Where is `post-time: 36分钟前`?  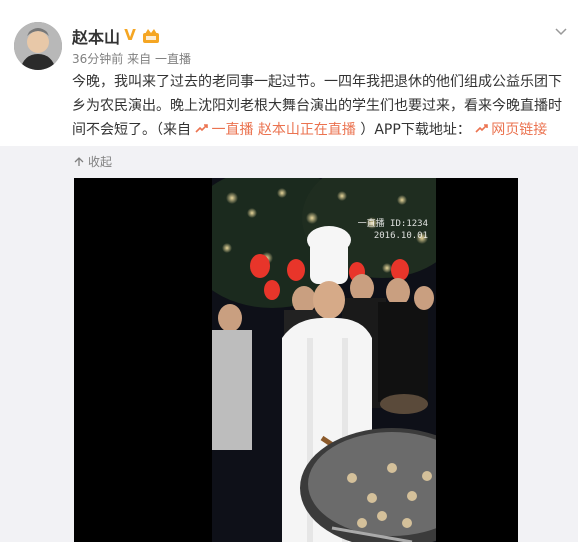
post-time: 36分钟前 is located at coordinates (97, 59).